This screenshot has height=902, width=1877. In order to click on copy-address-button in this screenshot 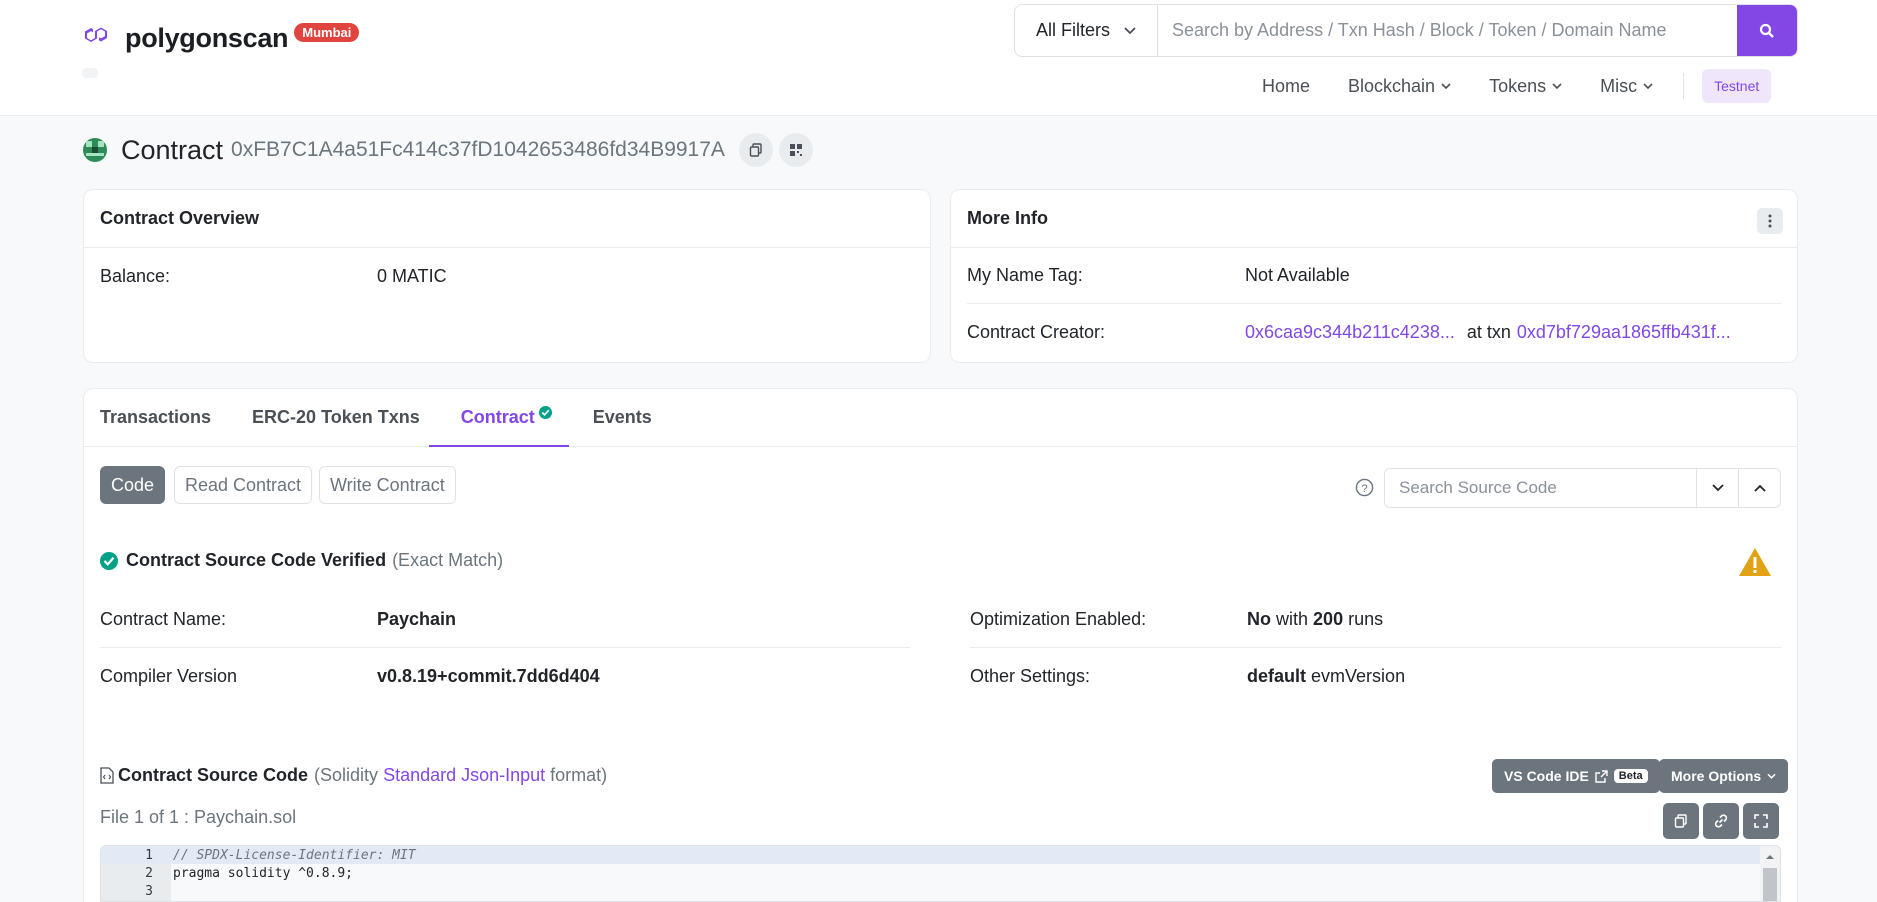, I will do `click(755, 150)`.